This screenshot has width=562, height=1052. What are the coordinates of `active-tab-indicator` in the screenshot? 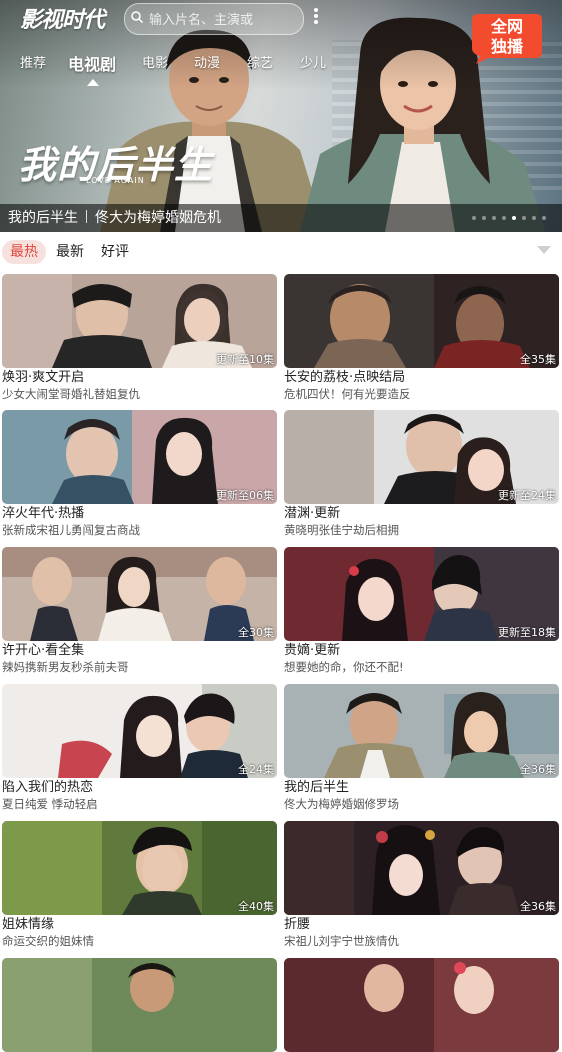 It's located at (93, 82).